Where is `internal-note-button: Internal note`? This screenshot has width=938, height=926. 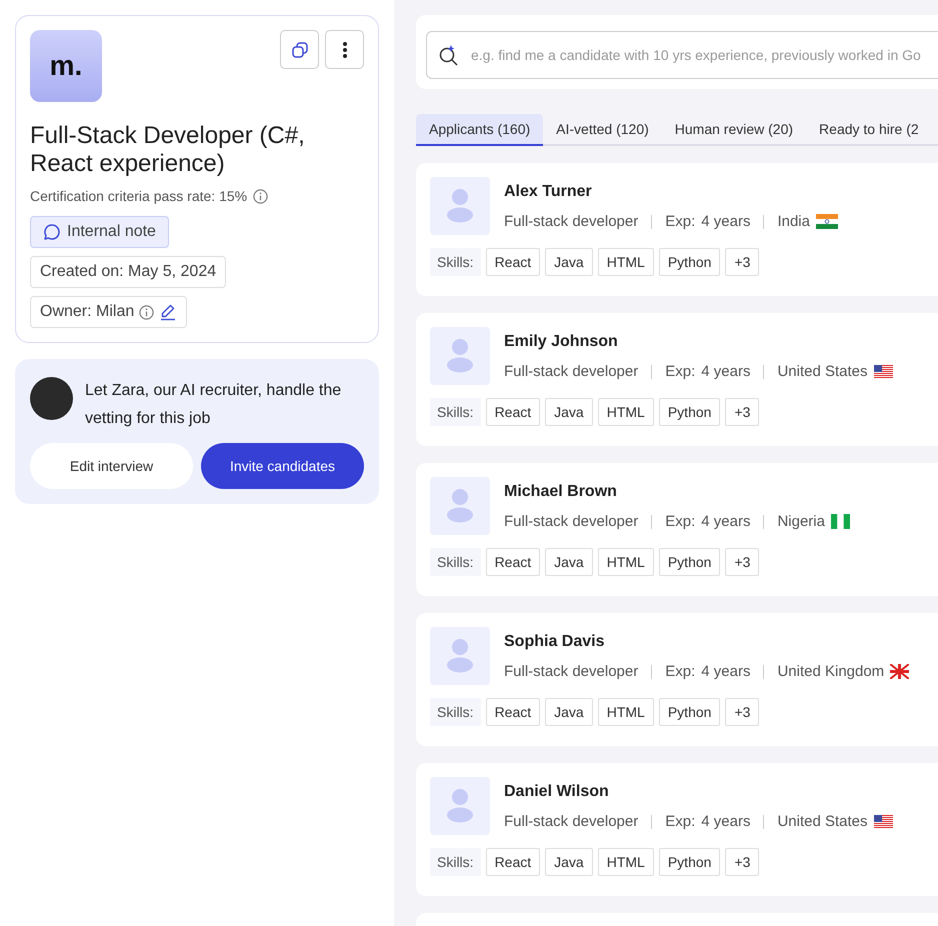
internal-note-button: Internal note is located at coordinates (99, 232).